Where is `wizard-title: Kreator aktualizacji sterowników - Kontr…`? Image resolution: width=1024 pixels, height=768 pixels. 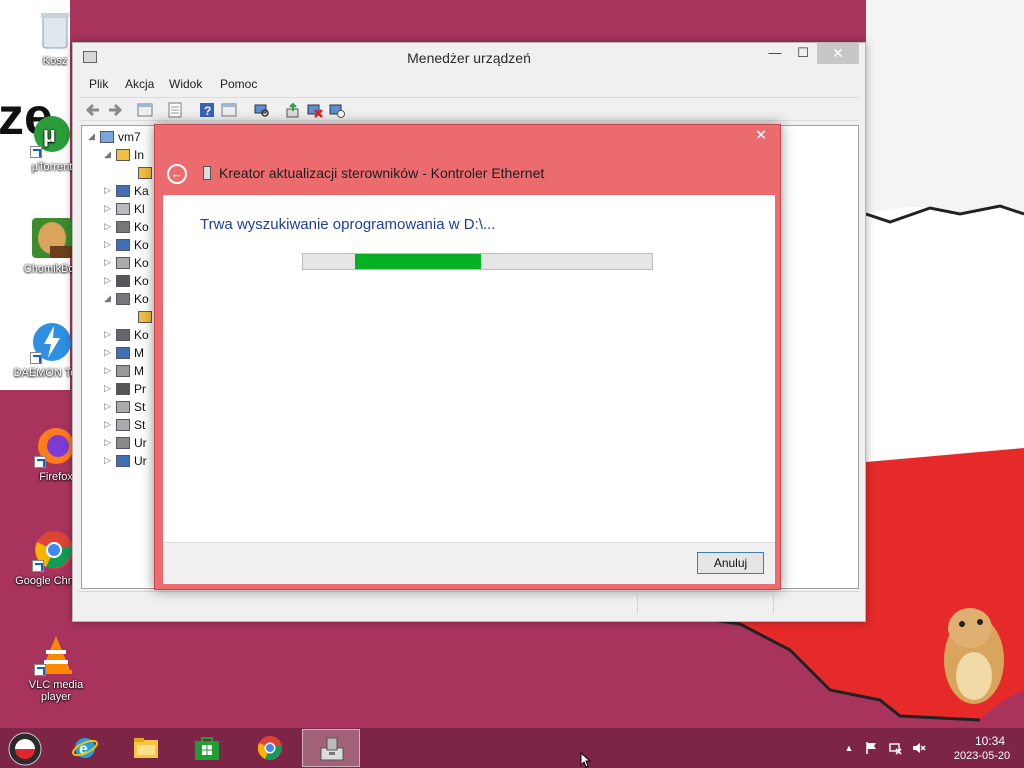 wizard-title: Kreator aktualizacji sterowników - Kontr… is located at coordinates (382, 173).